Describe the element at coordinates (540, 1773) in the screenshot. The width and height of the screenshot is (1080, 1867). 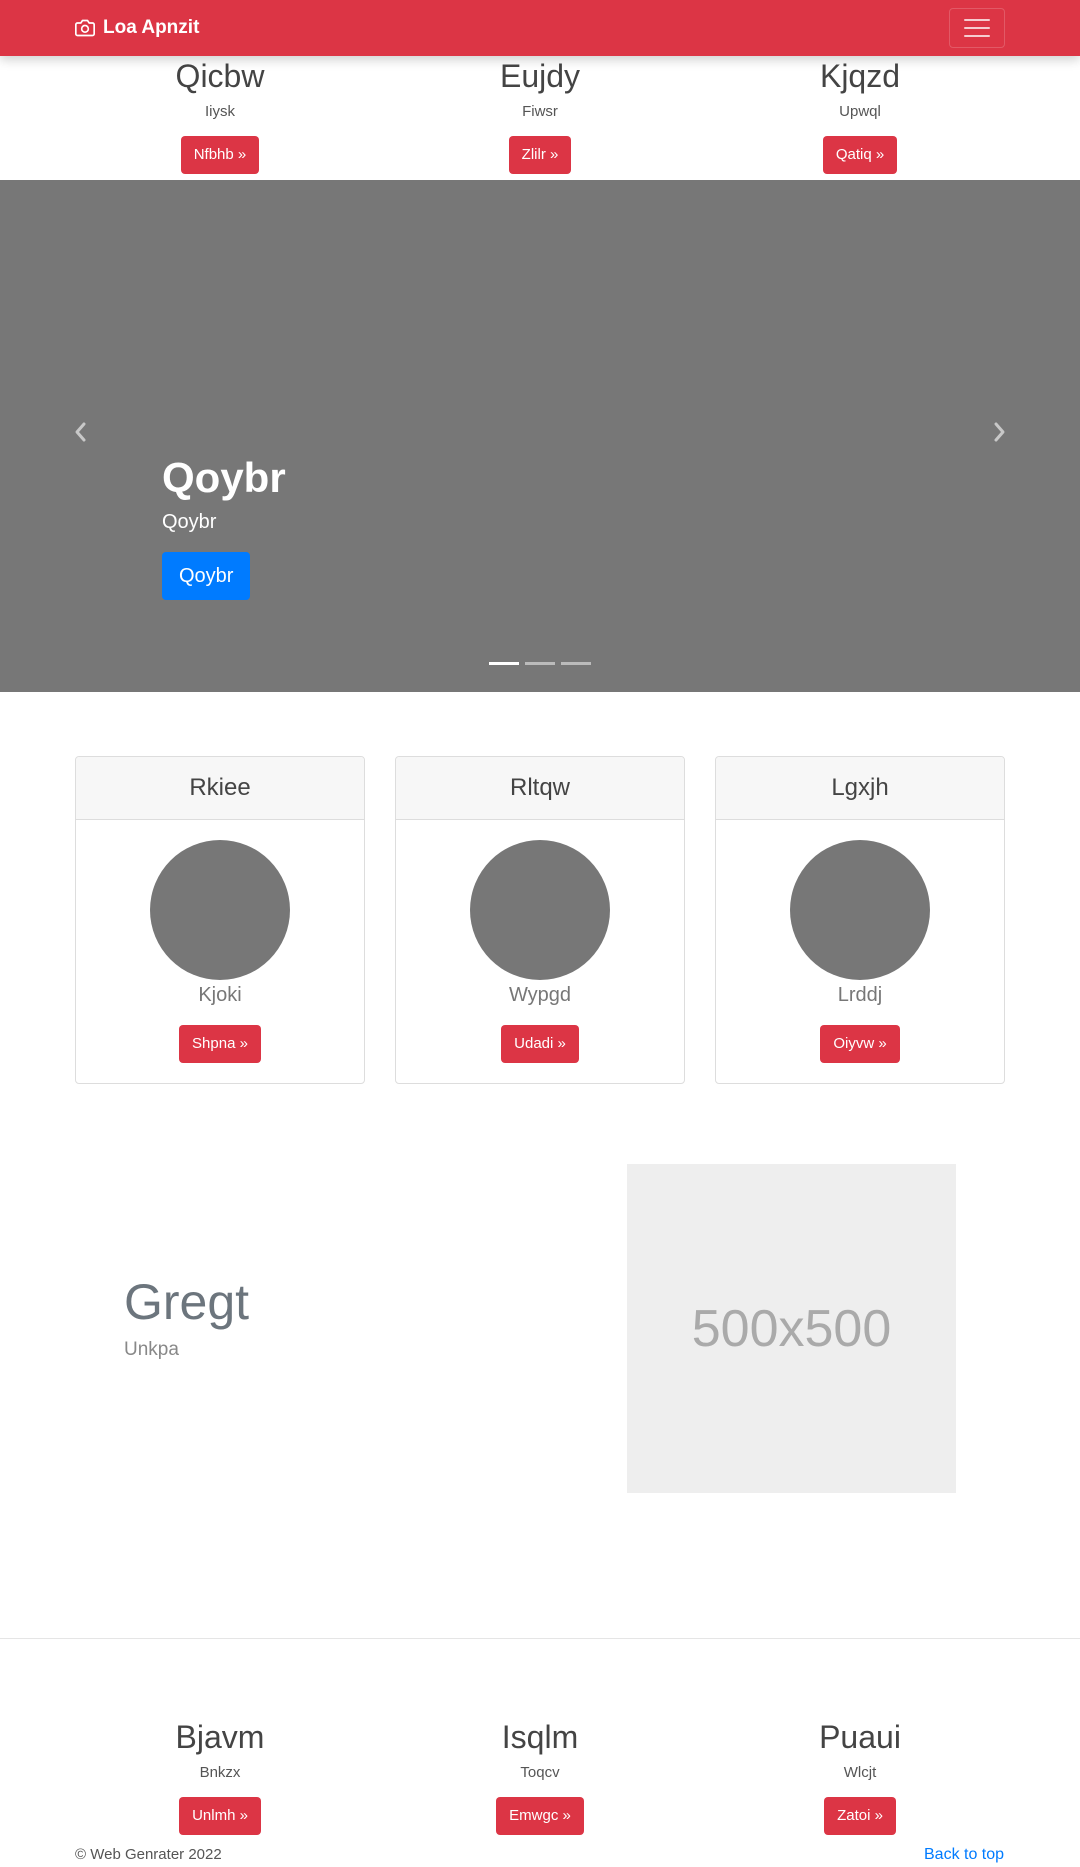
I see `column-text: Toqcv` at that location.